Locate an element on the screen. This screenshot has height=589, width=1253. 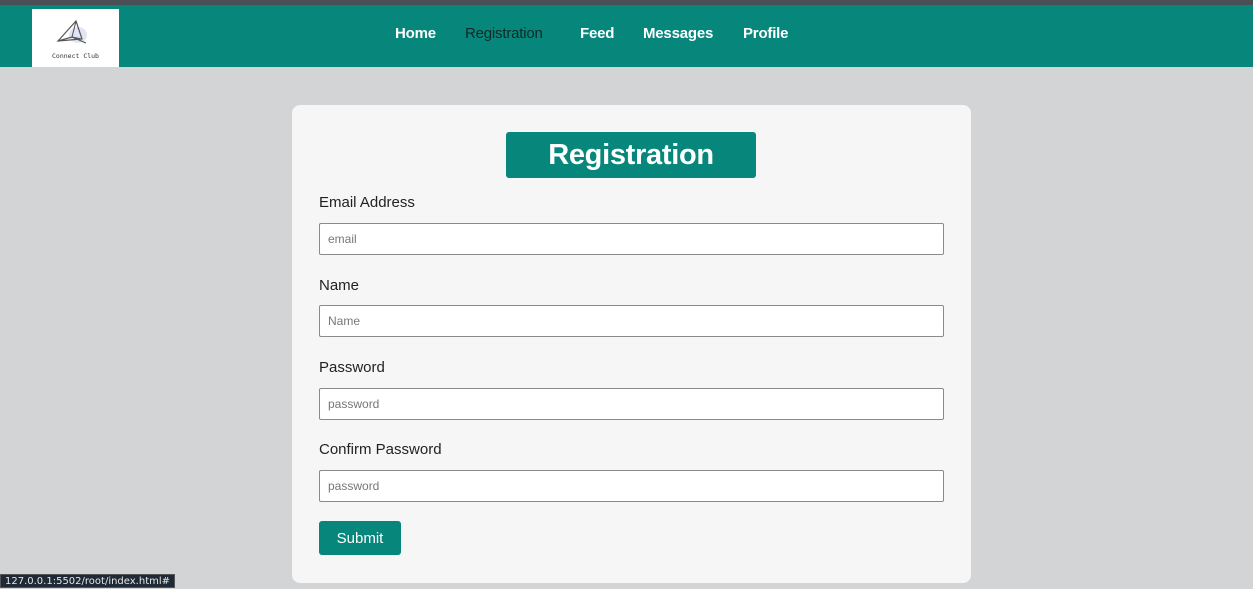
nav-item-feed: Feed is located at coordinates (597, 33).